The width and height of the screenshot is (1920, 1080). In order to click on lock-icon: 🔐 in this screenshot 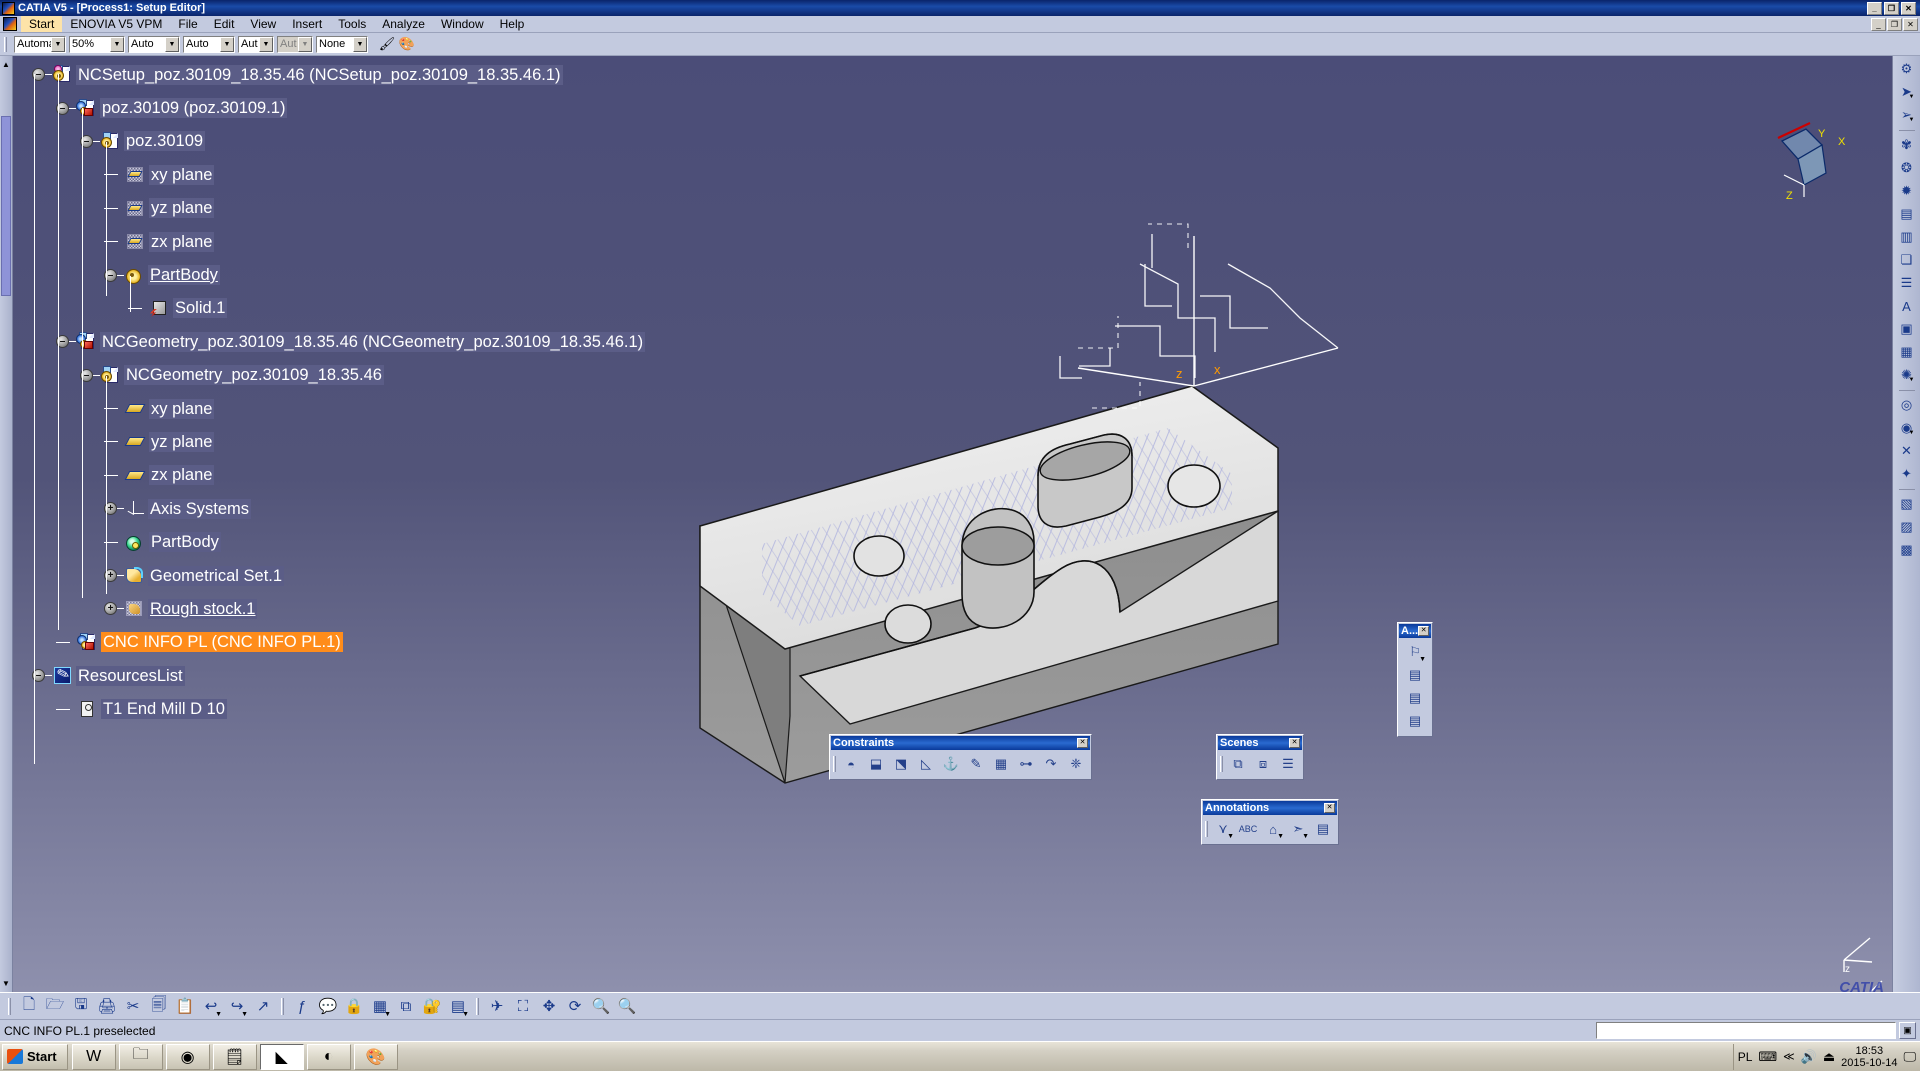, I will do `click(432, 1006)`.